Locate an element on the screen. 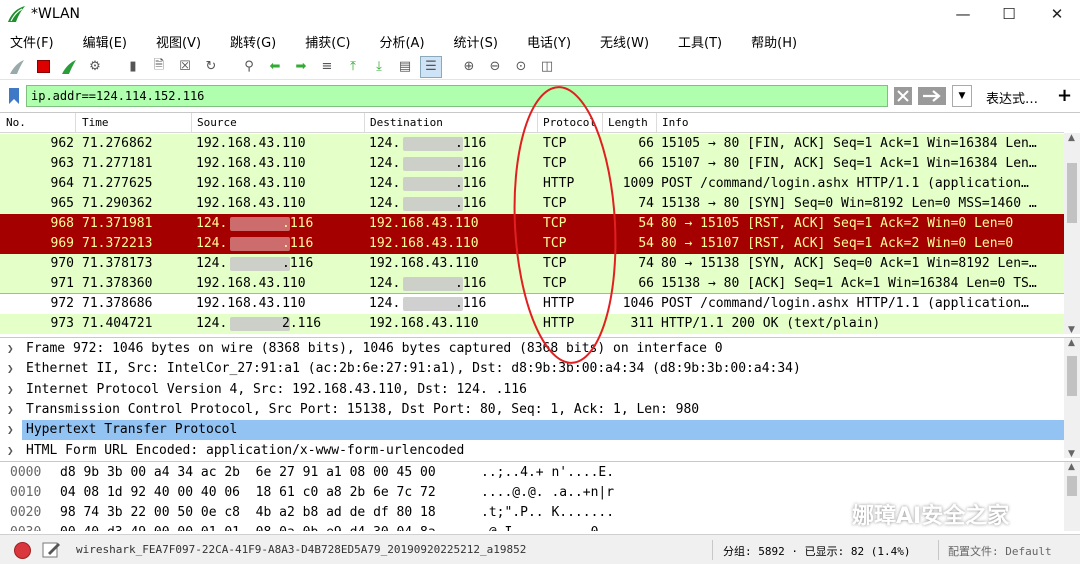 This screenshot has width=1080, height=564. filter-bookmark-button is located at coordinates (14, 96).